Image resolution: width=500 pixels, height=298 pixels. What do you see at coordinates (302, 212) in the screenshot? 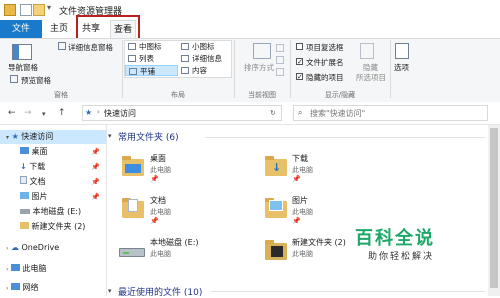
I see `item-pictures-location: 此电脑` at bounding box center [302, 212].